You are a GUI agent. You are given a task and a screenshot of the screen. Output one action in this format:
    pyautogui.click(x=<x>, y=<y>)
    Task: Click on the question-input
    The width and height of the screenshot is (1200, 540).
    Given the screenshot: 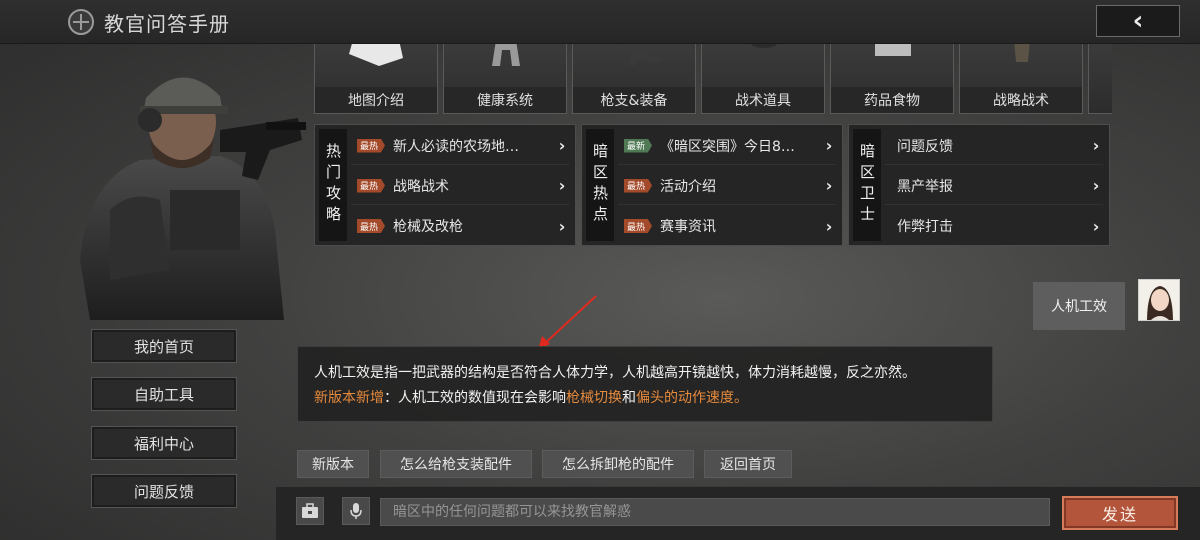 What is the action you would take?
    pyautogui.click(x=715, y=512)
    